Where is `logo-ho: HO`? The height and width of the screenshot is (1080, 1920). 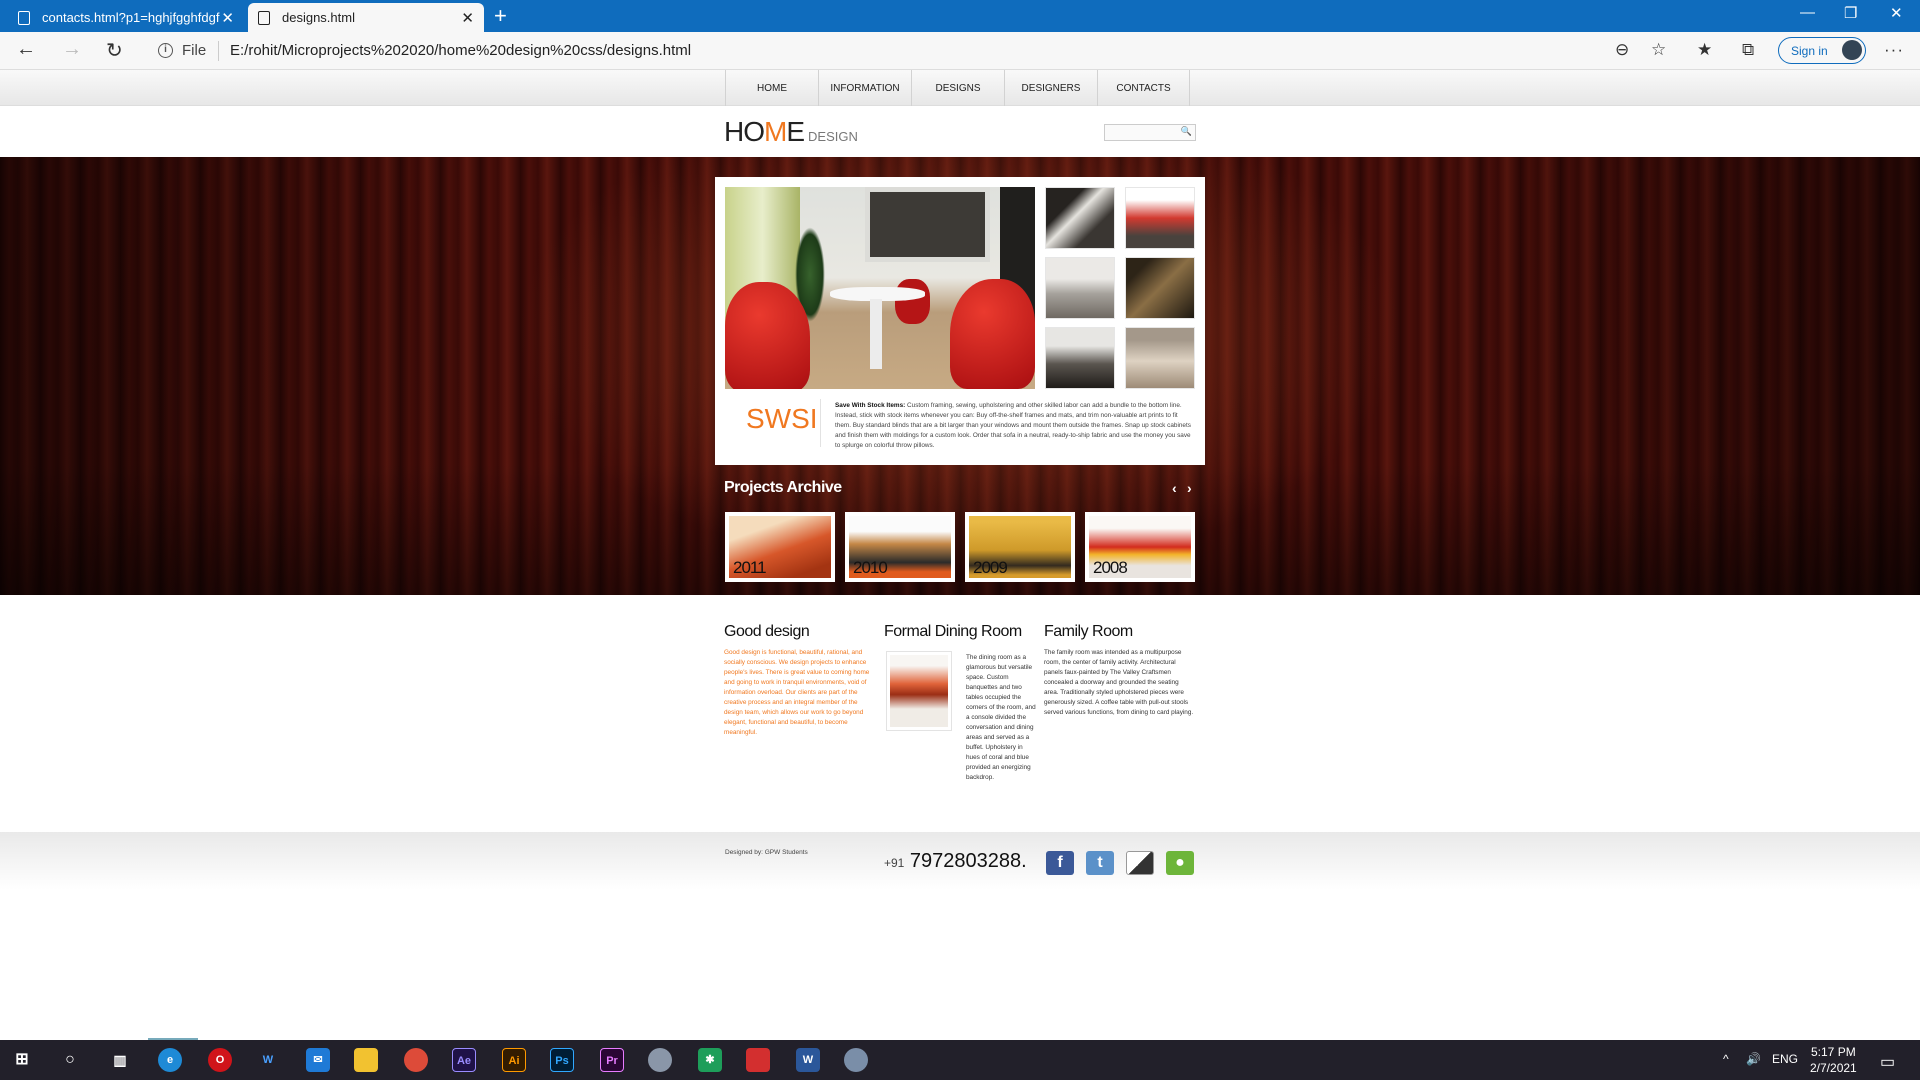 logo-ho: HO is located at coordinates (744, 131).